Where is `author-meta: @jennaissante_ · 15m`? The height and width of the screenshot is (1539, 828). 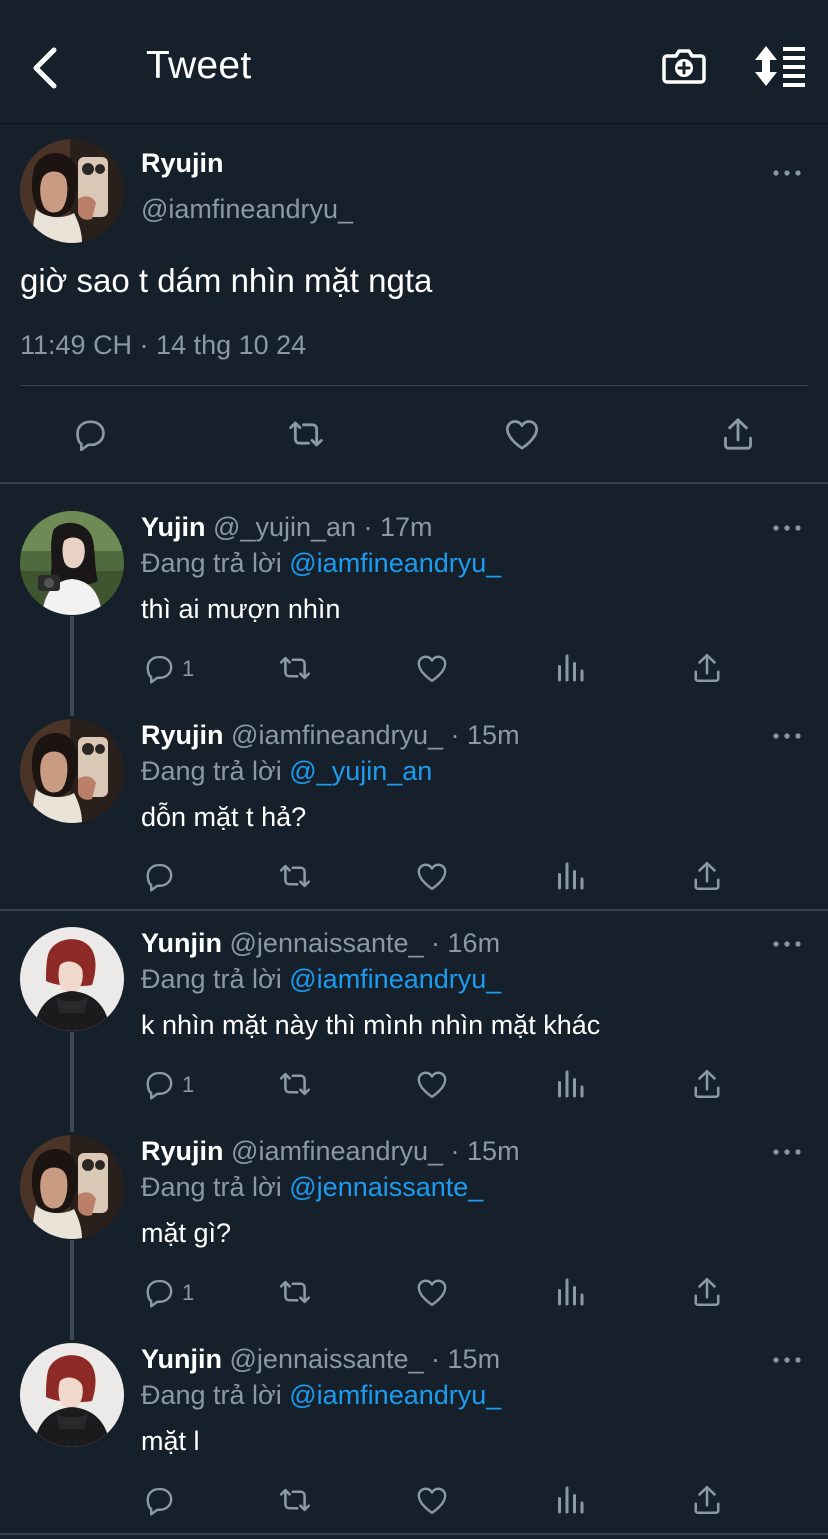 author-meta: @jennaissante_ · 15m is located at coordinates (365, 1359).